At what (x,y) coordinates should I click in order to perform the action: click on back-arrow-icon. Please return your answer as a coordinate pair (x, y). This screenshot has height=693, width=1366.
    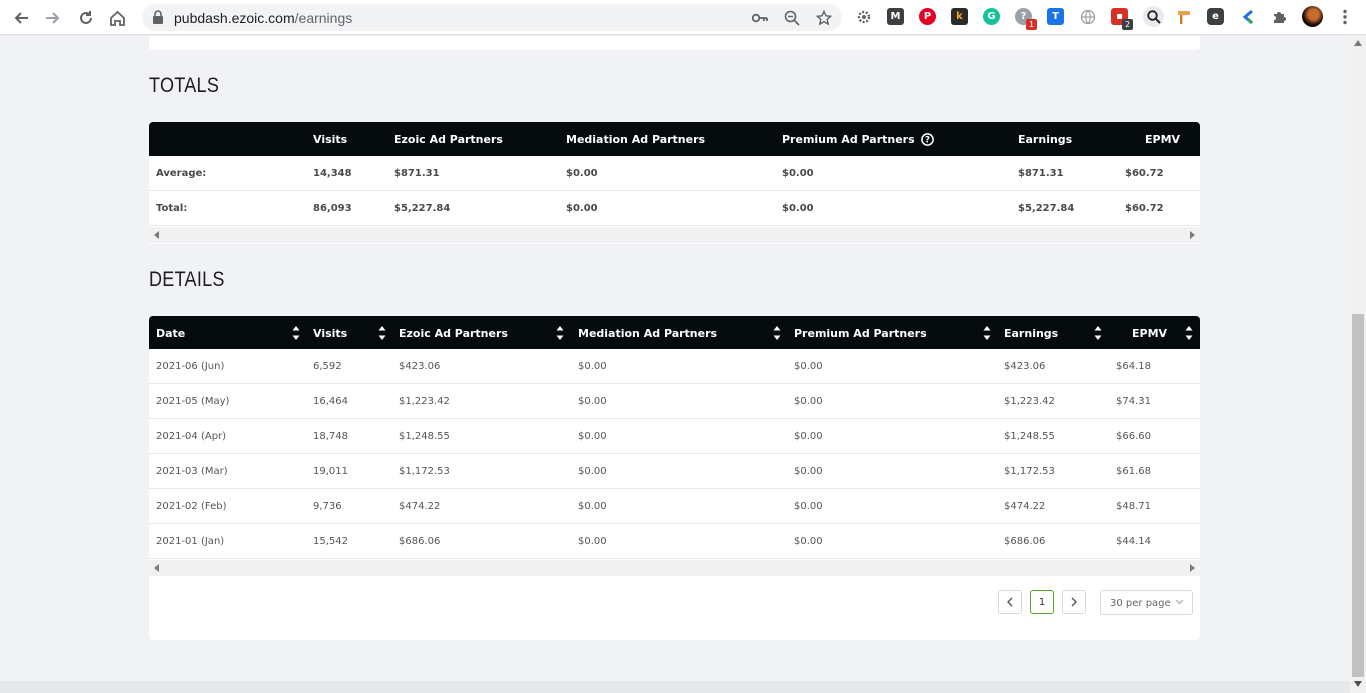
    Looking at the image, I should click on (21, 18).